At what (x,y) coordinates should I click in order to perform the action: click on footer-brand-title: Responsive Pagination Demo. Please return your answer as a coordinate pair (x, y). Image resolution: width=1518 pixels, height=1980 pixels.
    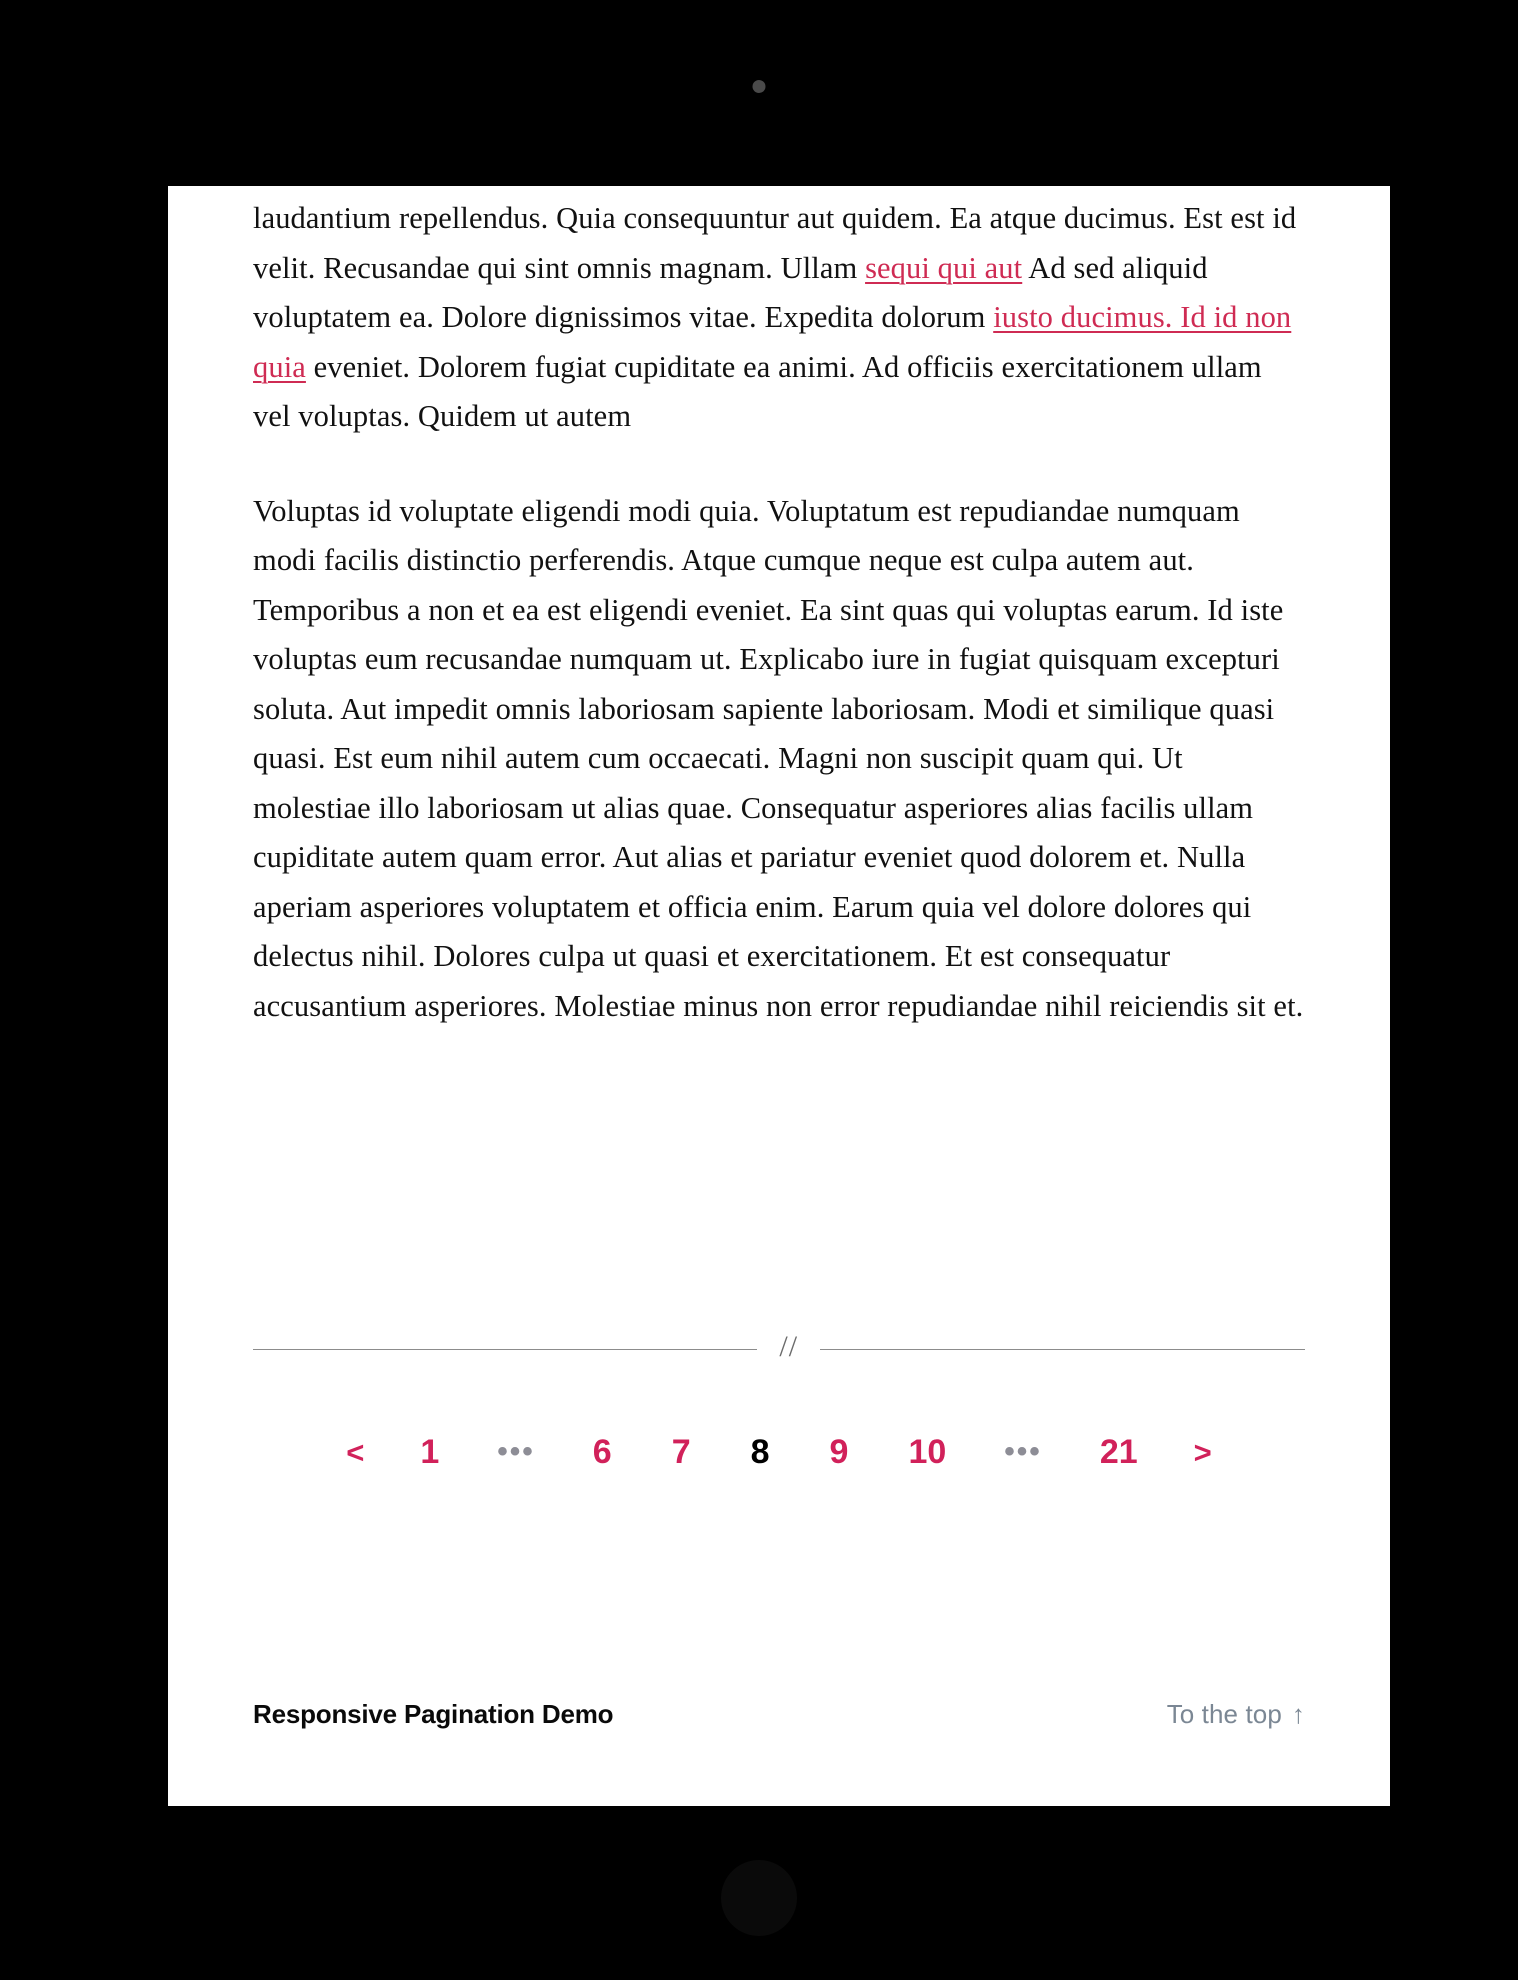
    Looking at the image, I should click on (433, 1714).